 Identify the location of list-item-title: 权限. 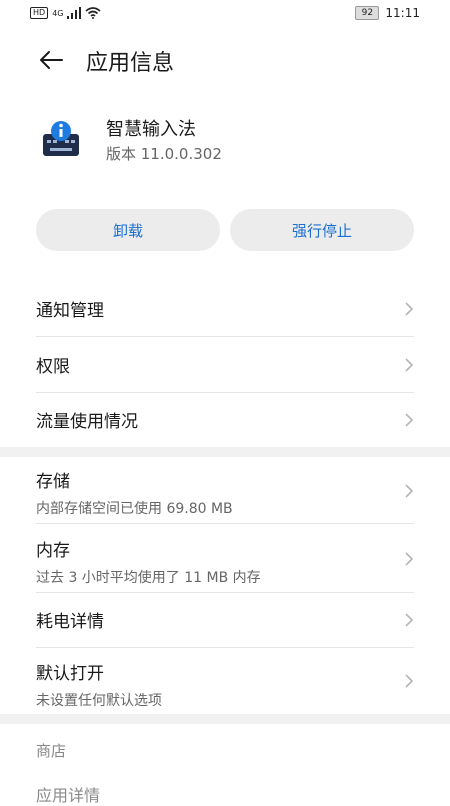
(53, 367).